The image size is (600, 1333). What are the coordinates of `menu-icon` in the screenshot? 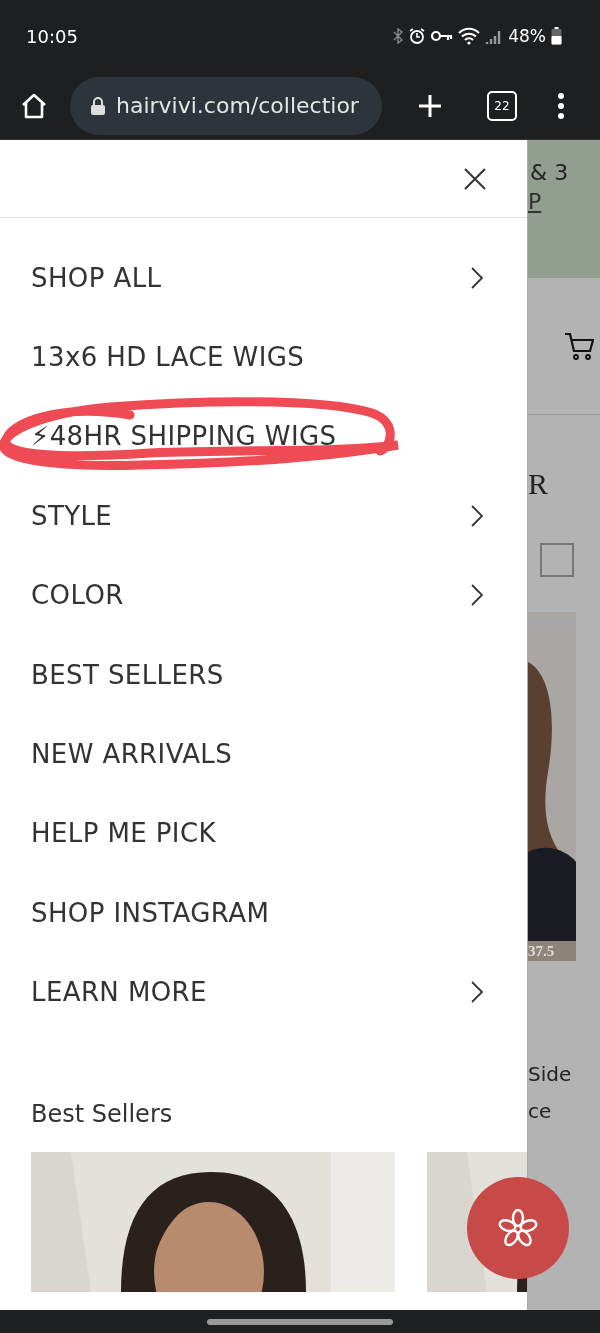 It's located at (561, 105).